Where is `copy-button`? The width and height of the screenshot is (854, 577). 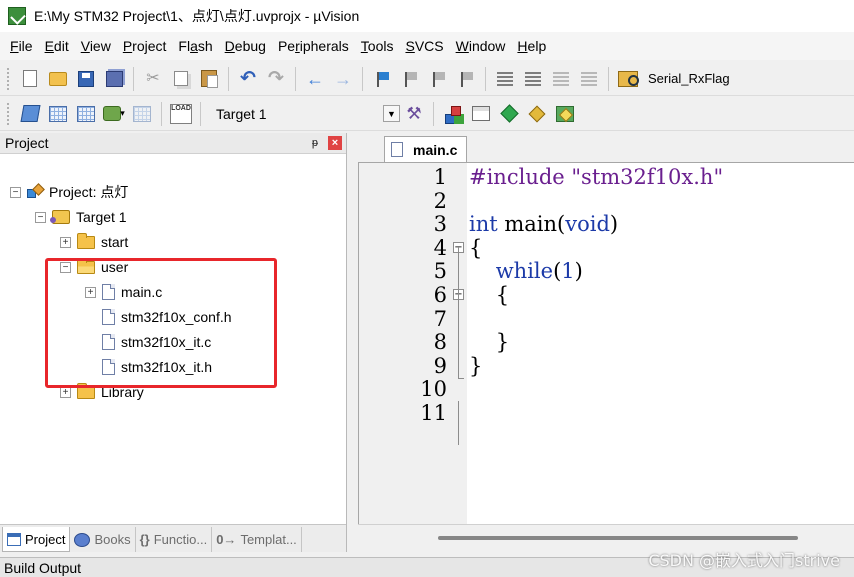
copy-button is located at coordinates (181, 79).